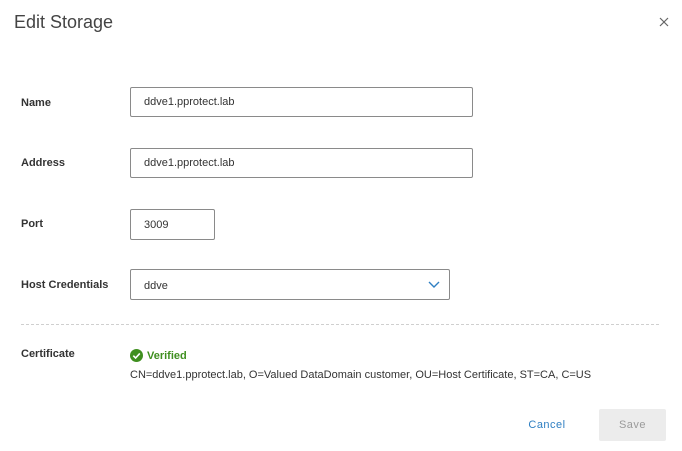 This screenshot has height=451, width=682. I want to click on save-button: Save, so click(632, 425).